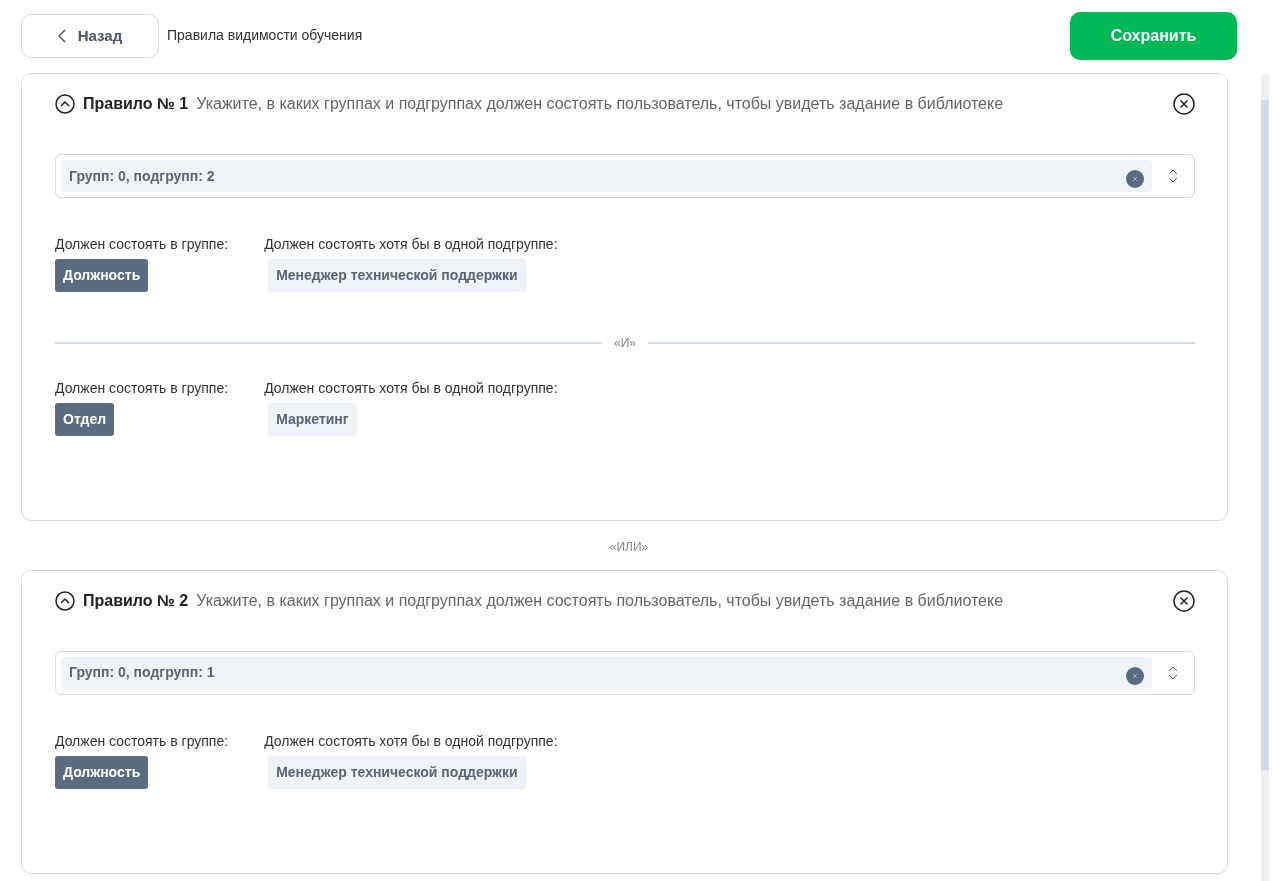 Image resolution: width=1281 pixels, height=881 pixels. I want to click on chevron-left-icon, so click(61, 36).